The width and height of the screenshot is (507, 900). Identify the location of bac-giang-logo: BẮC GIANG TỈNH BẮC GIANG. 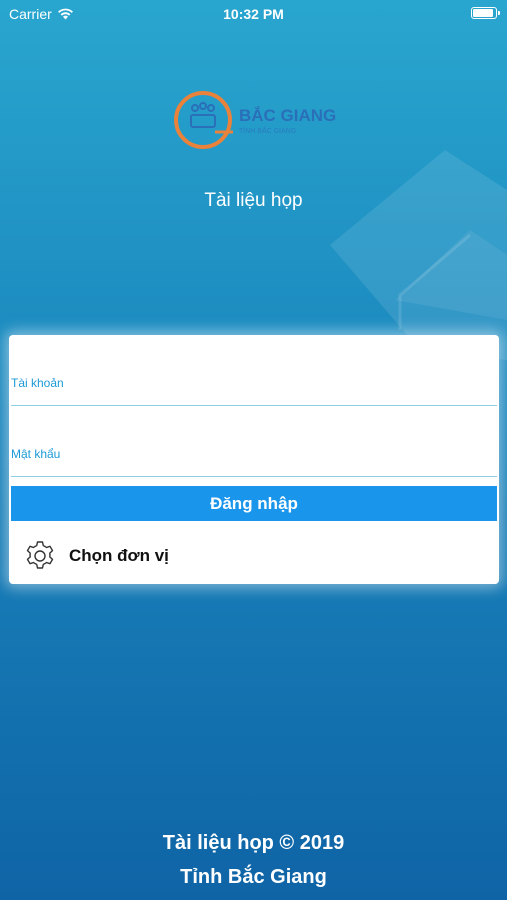
(255, 120).